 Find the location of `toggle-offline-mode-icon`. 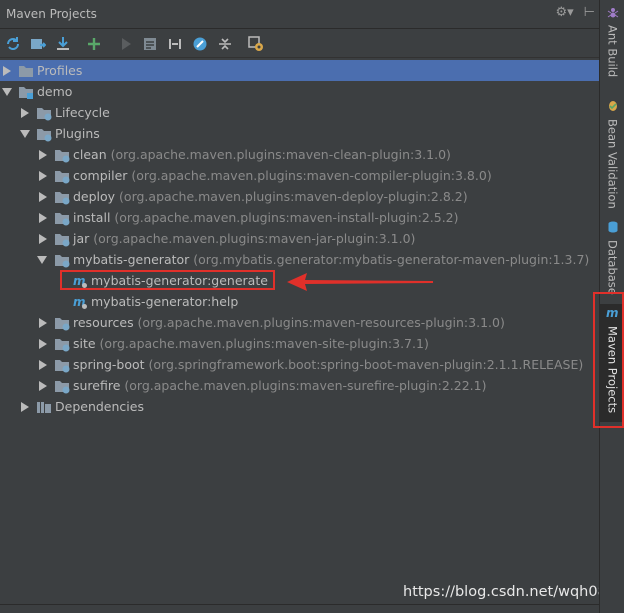

toggle-offline-mode-icon is located at coordinates (175, 44).